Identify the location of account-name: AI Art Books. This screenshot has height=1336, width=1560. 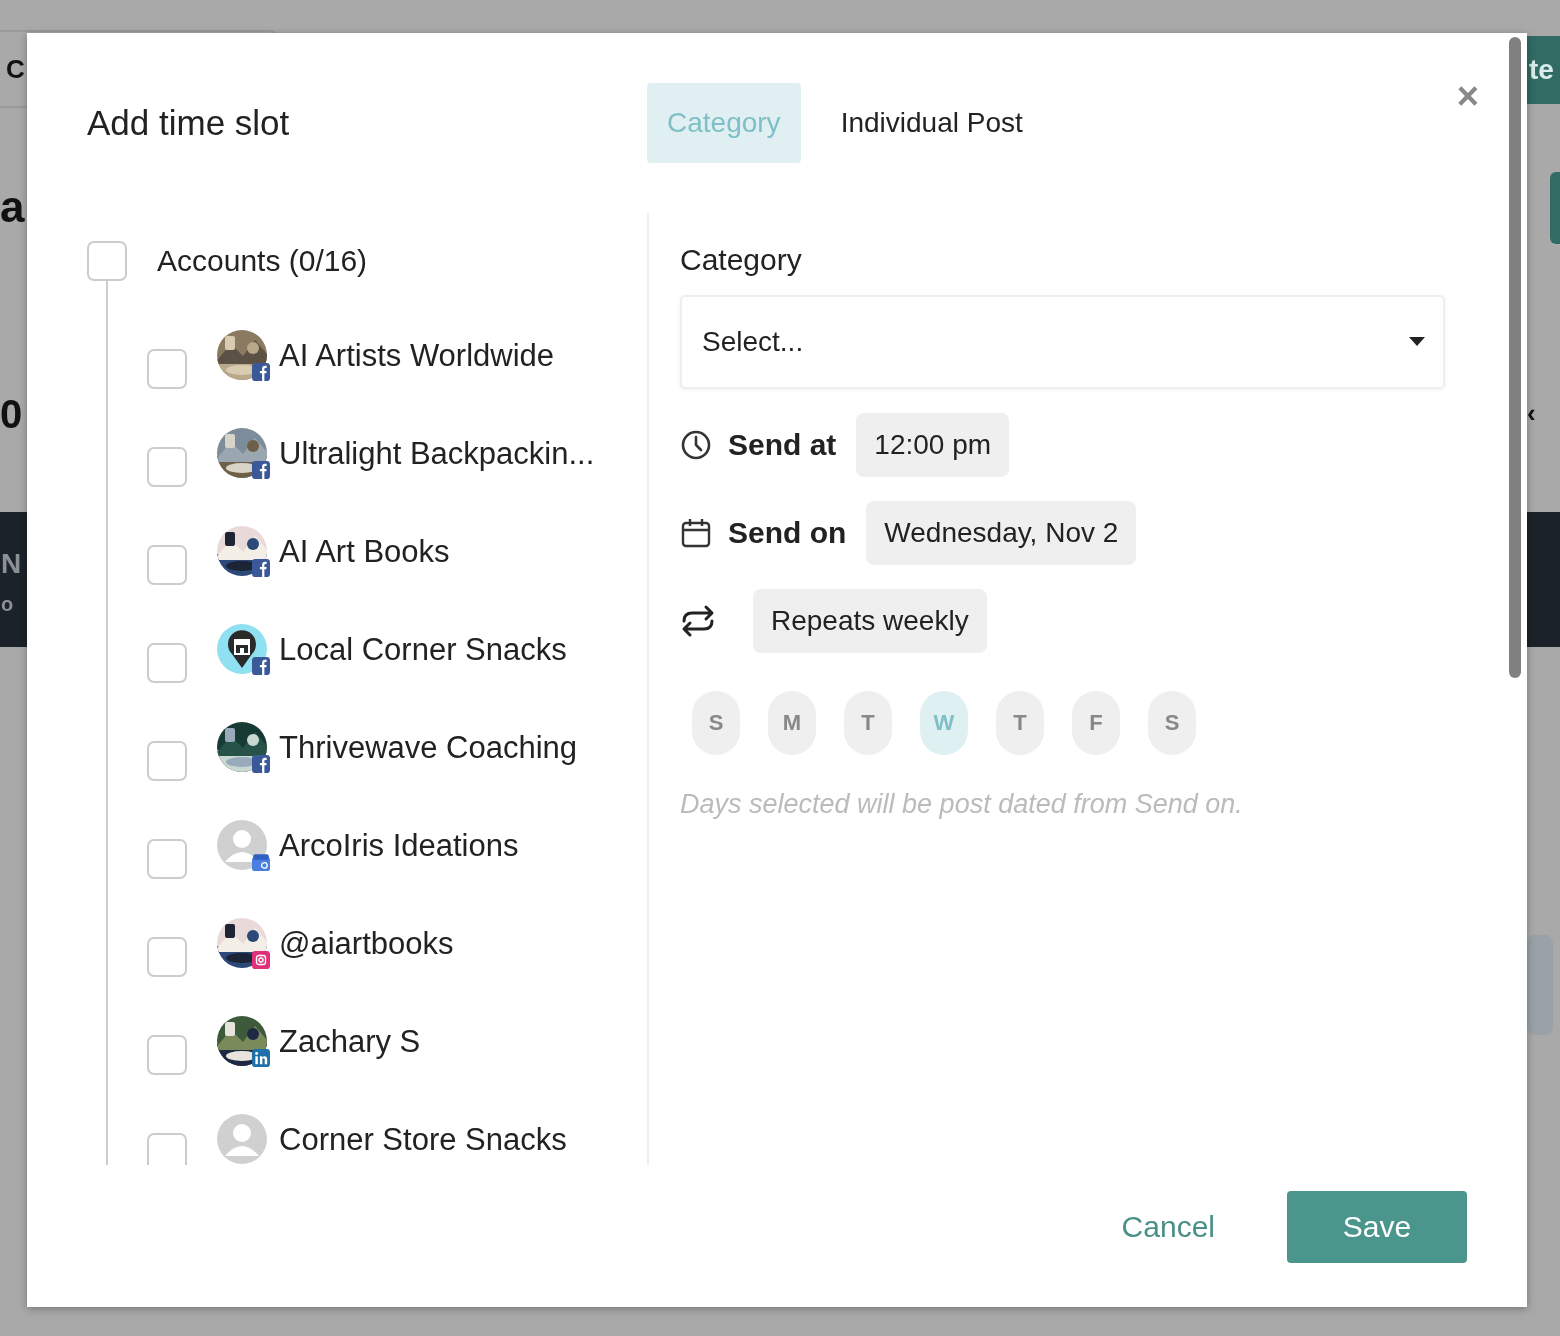
(364, 552).